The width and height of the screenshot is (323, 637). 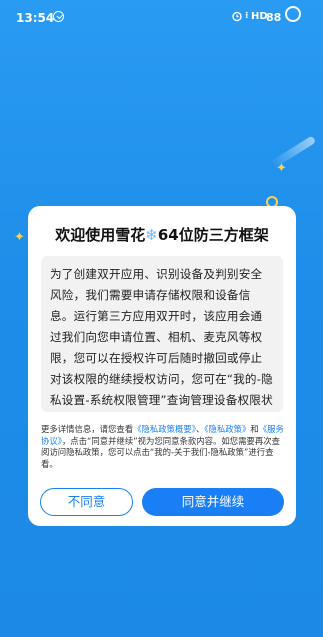 I want to click on alarm-icon, so click(x=237, y=16).